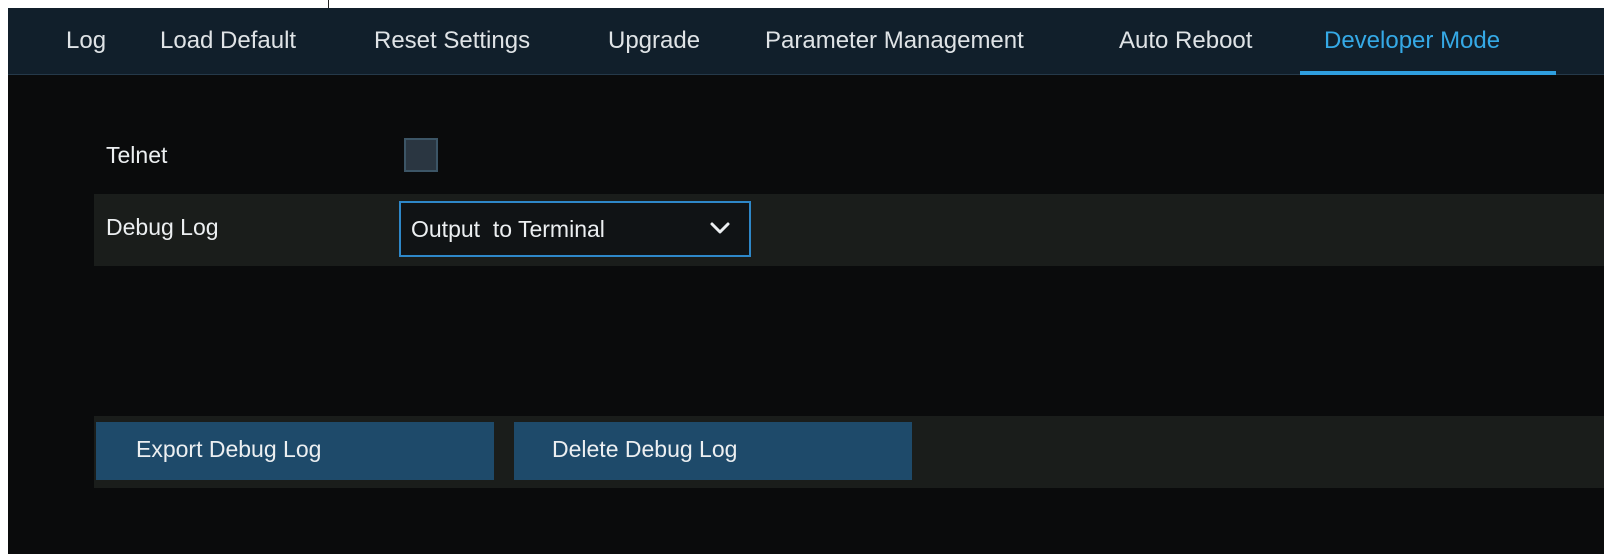 This screenshot has width=1604, height=554. I want to click on tab-parameter-management: Parameter Management, so click(894, 41).